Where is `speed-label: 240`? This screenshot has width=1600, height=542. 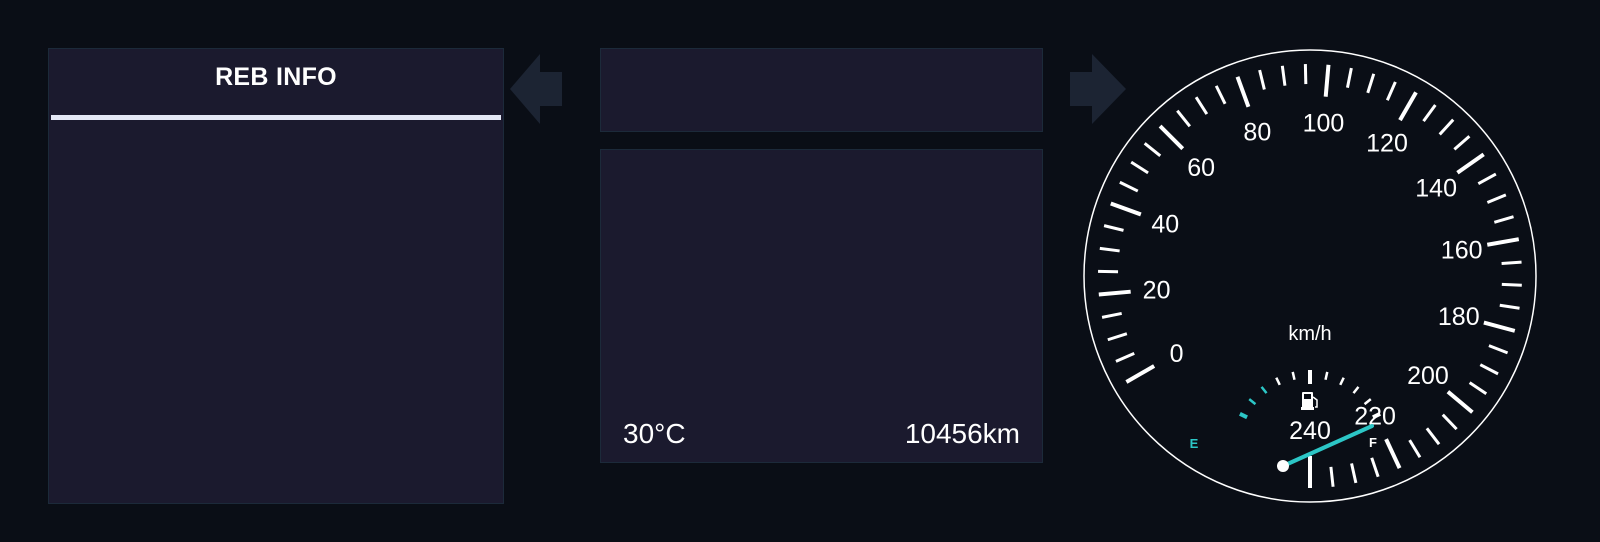
speed-label: 240 is located at coordinates (1310, 431).